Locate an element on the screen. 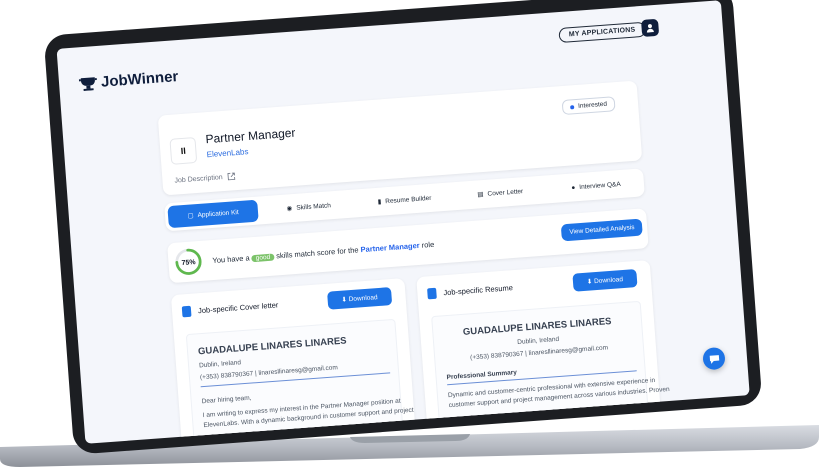 The width and height of the screenshot is (819, 471). view-analysis-button: View Detailed Analysis is located at coordinates (602, 230).